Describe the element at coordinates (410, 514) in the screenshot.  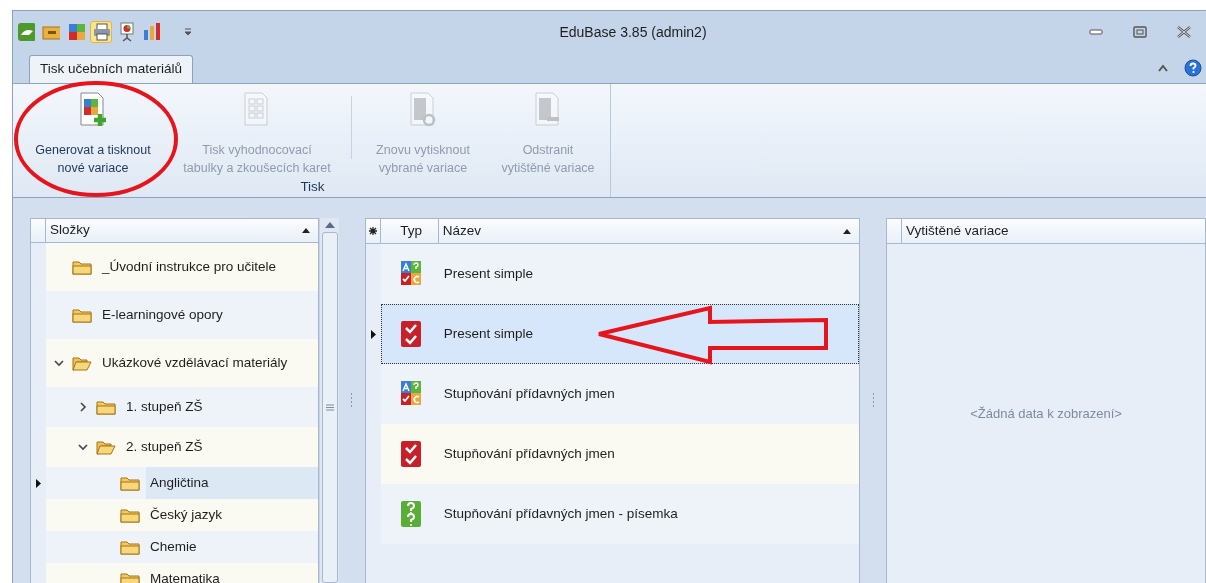
I see `question-marks-icon` at that location.